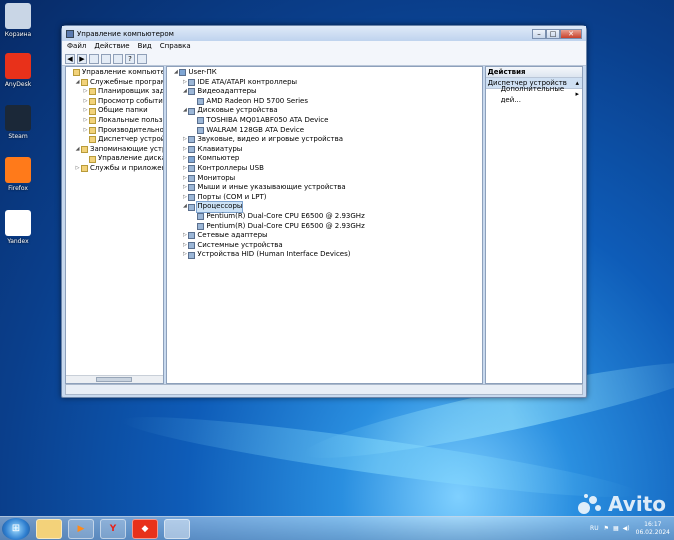 The height and width of the screenshot is (540, 674). What do you see at coordinates (114, 111) in the screenshot?
I see `tree-node: ▷ Общие папки` at bounding box center [114, 111].